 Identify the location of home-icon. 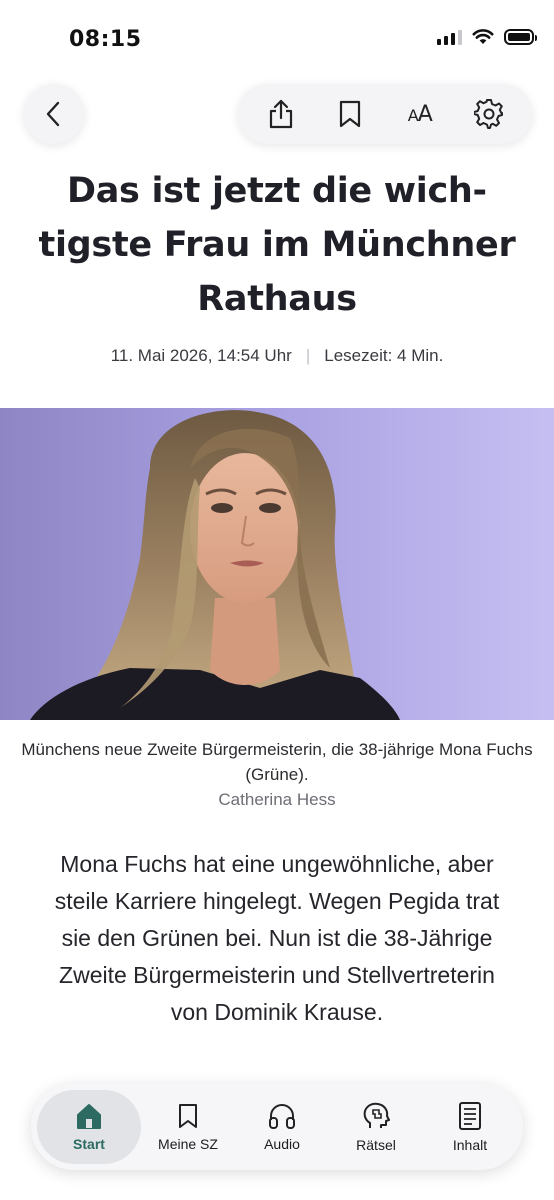
(89, 1116).